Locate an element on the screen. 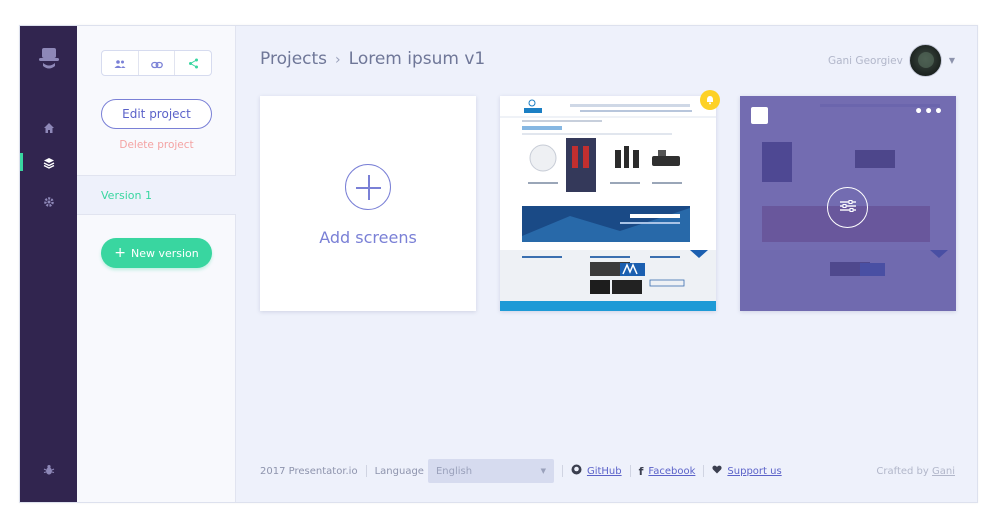 The width and height of the screenshot is (1001, 528). project-toolbar is located at coordinates (156, 63).